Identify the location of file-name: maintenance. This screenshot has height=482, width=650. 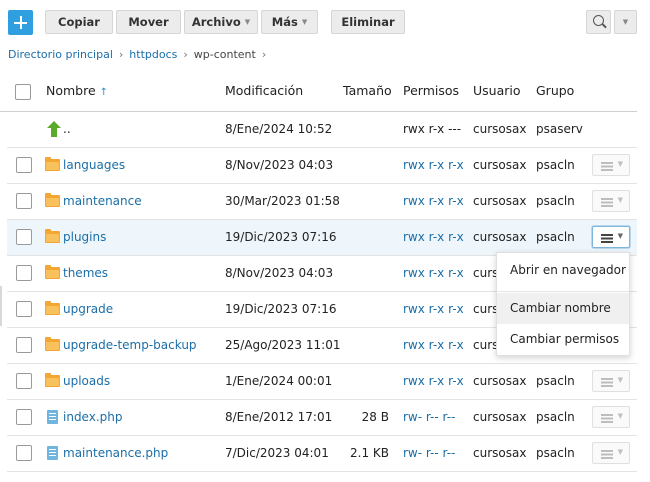
(102, 201).